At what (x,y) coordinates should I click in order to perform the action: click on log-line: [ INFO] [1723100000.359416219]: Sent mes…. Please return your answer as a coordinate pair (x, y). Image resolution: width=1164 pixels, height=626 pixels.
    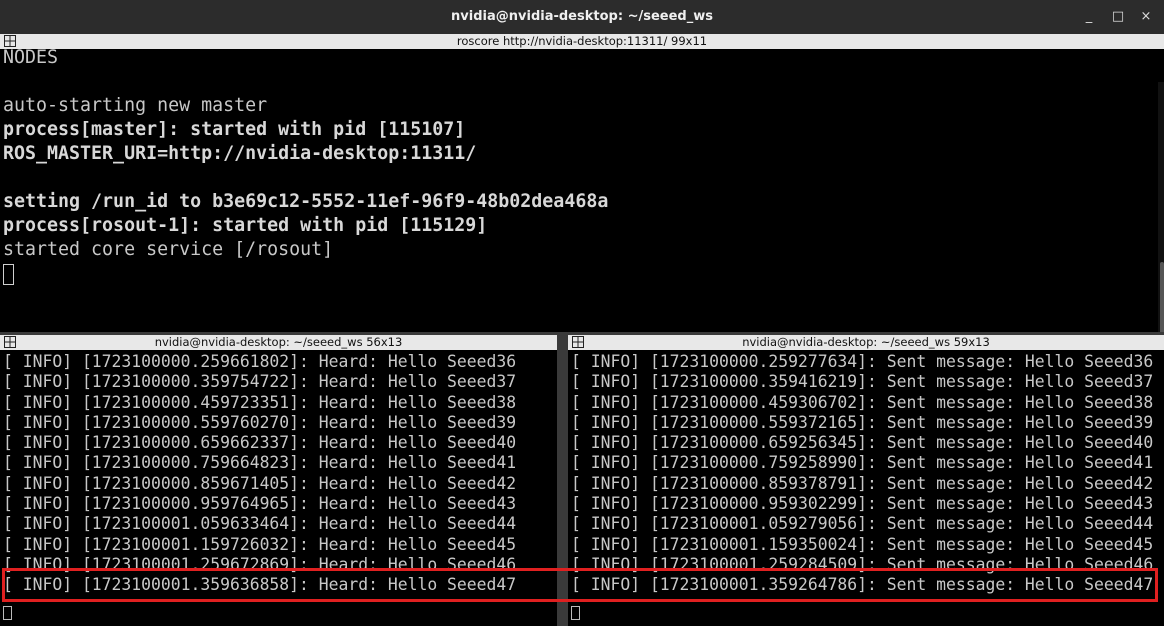
    Looking at the image, I should click on (862, 382).